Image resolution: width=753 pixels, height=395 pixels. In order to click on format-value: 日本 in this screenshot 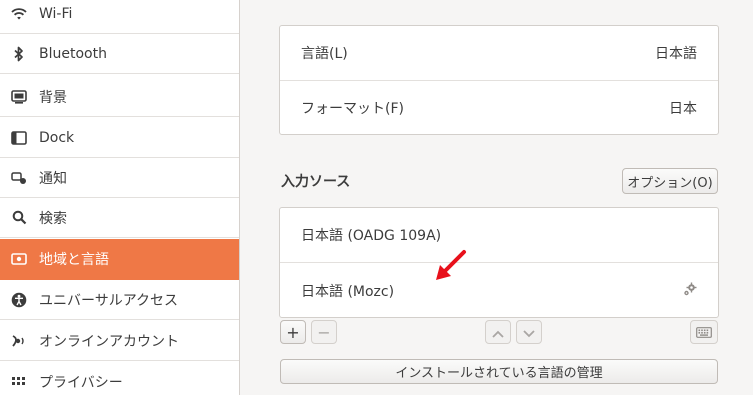, I will do `click(683, 108)`.